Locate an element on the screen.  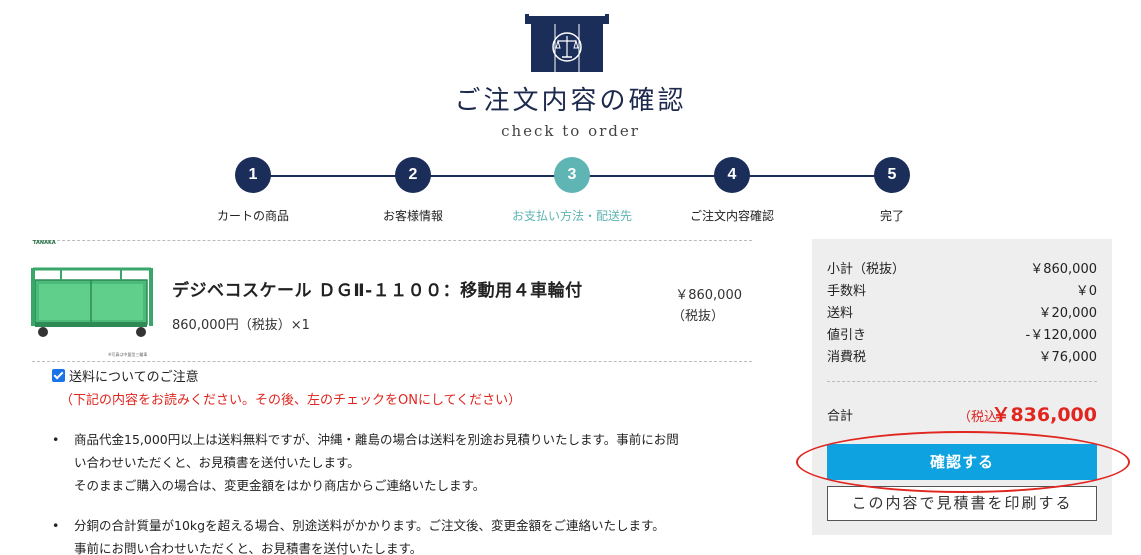
step-cart: 1 カートの商品 is located at coordinates (253, 190).